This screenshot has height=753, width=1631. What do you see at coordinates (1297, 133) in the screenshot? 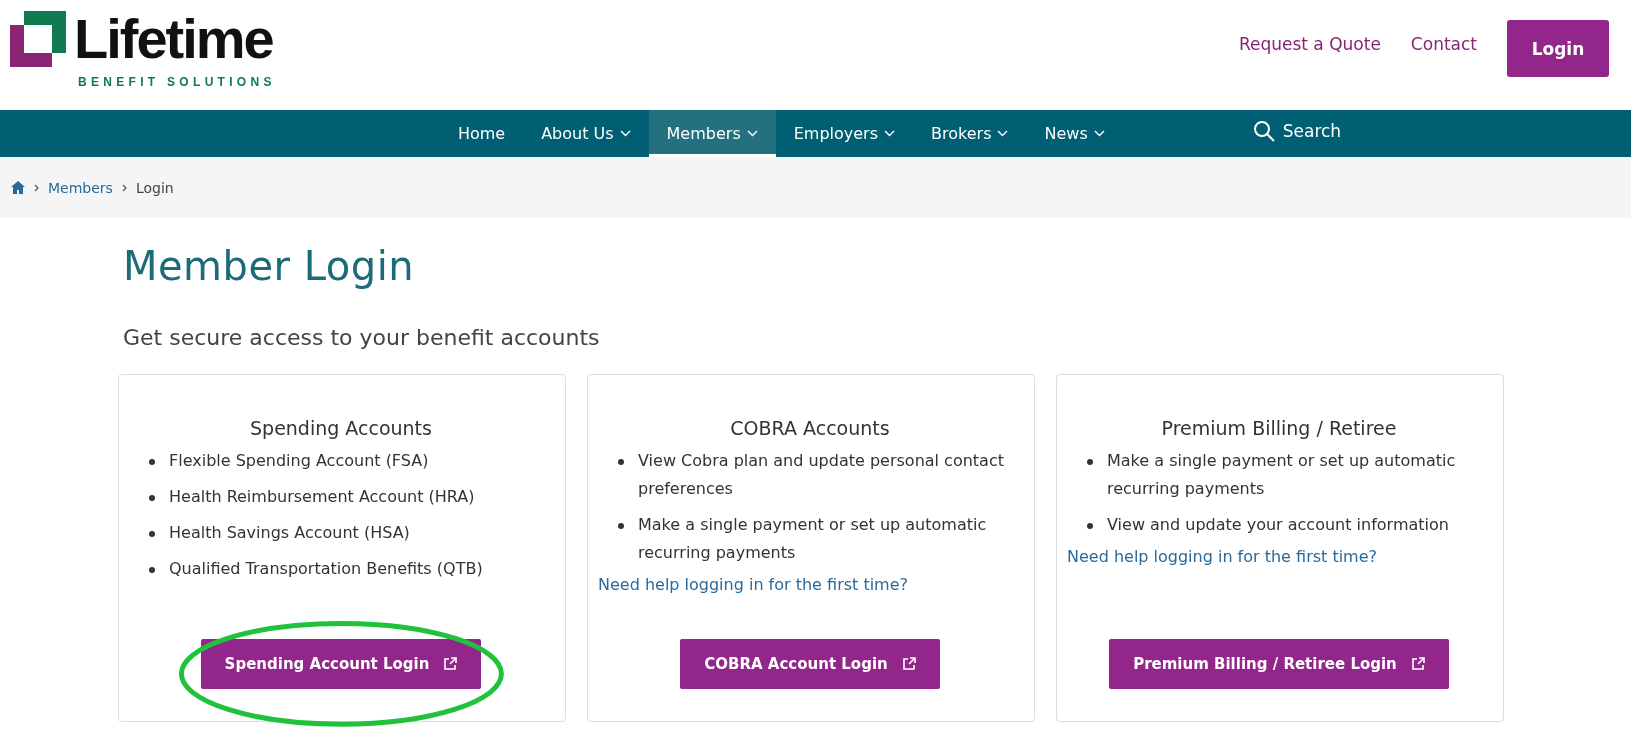
I see `search-button: Search` at bounding box center [1297, 133].